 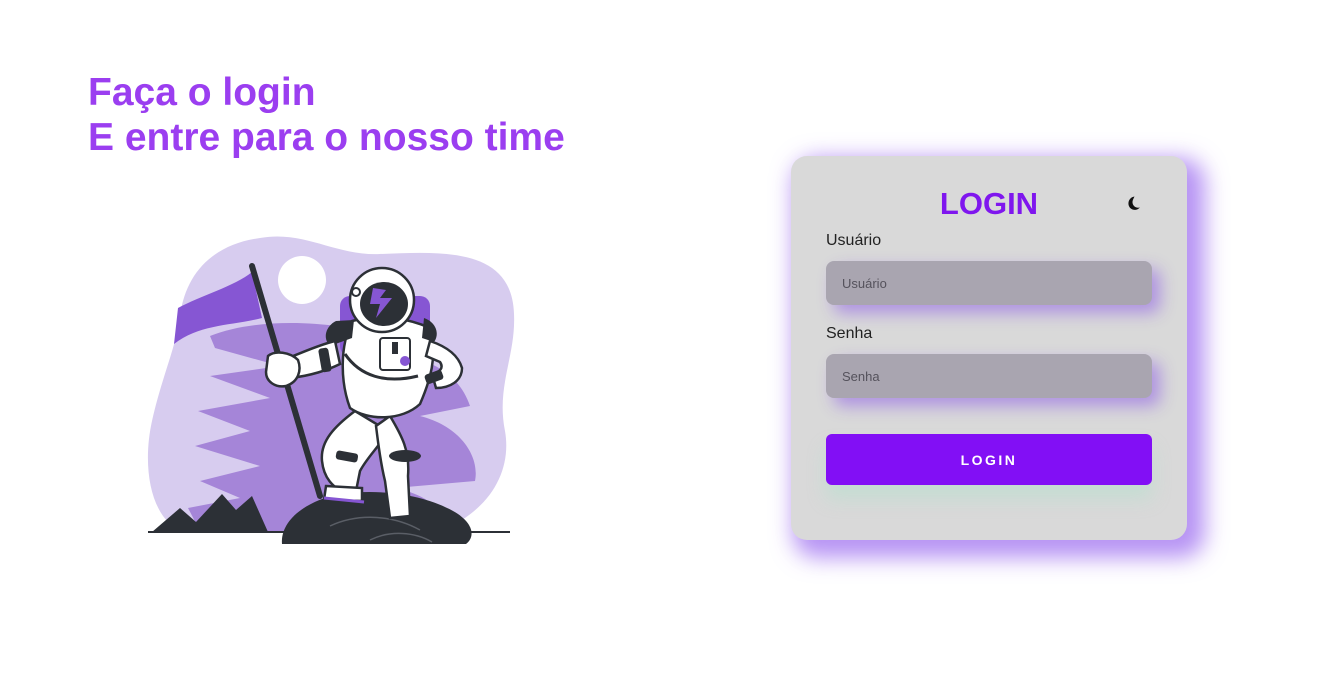 What do you see at coordinates (989, 283) in the screenshot?
I see `username-input` at bounding box center [989, 283].